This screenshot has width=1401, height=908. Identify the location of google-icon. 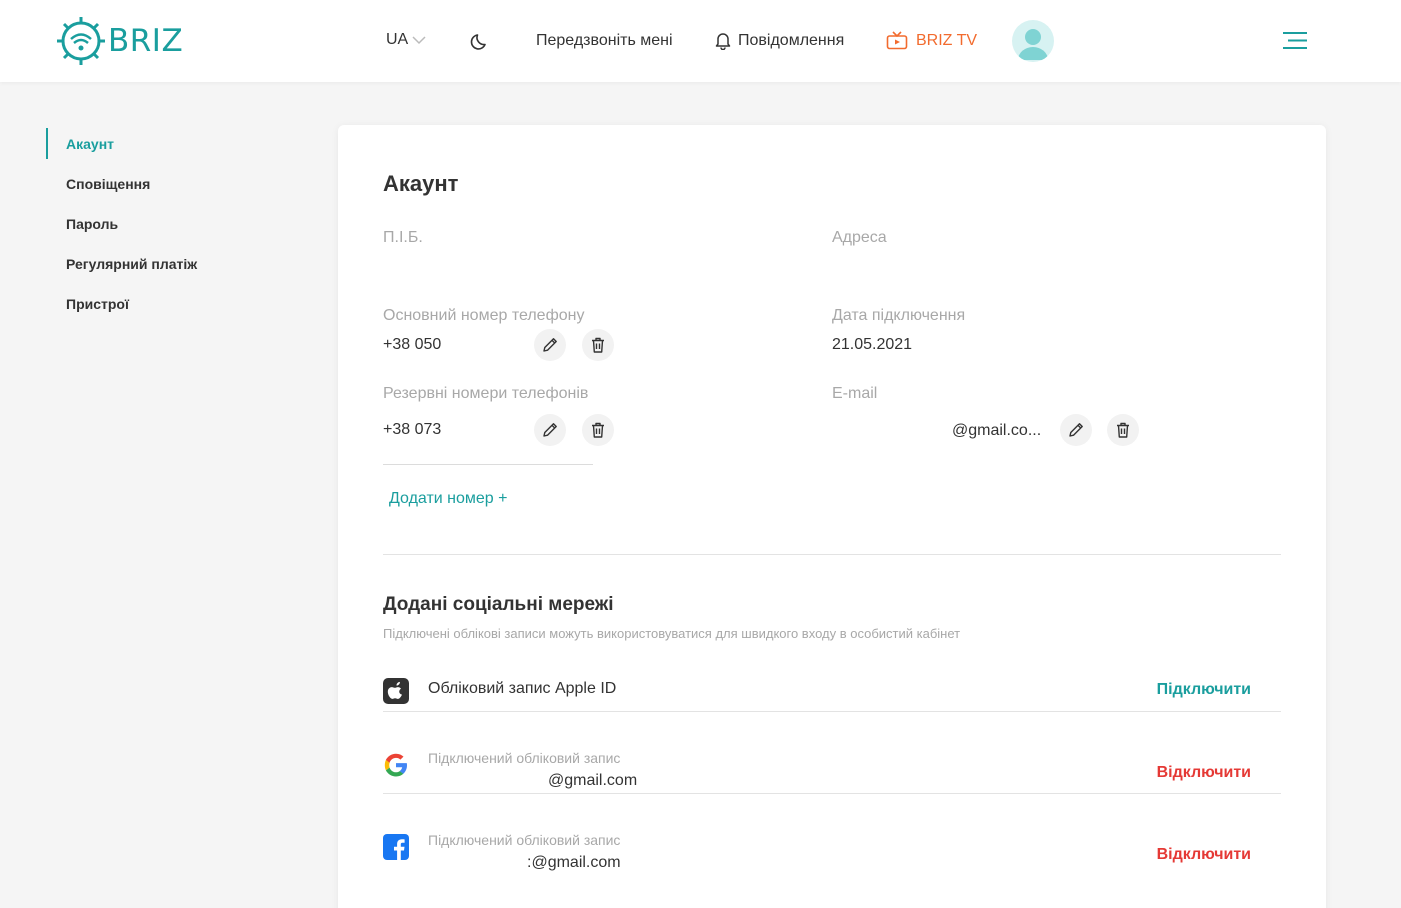
(395, 765).